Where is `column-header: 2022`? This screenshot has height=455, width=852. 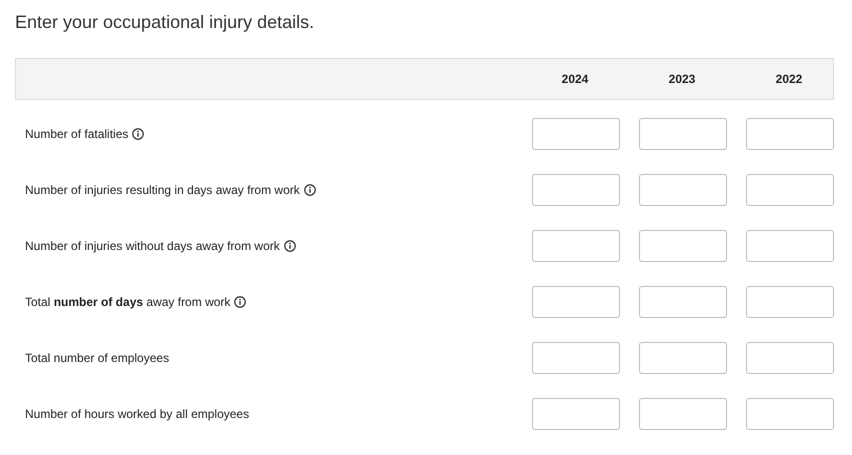 column-header: 2022 is located at coordinates (789, 79).